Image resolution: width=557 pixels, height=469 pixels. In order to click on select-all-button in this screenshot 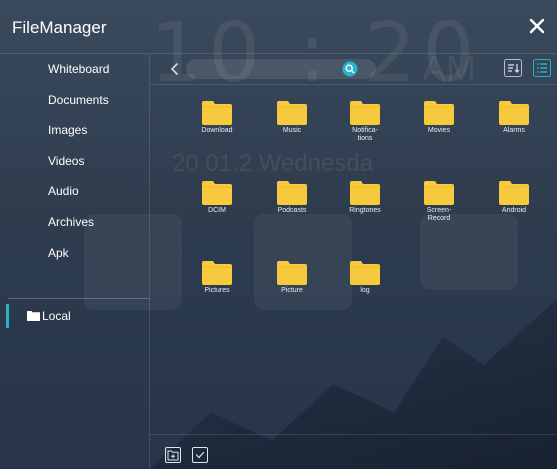, I will do `click(200, 455)`.